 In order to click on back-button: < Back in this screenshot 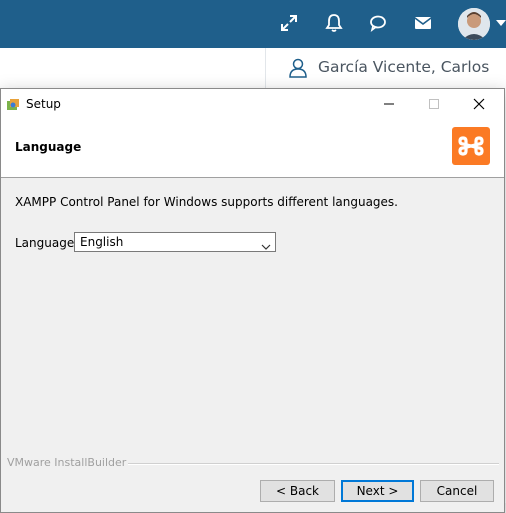, I will do `click(297, 491)`.